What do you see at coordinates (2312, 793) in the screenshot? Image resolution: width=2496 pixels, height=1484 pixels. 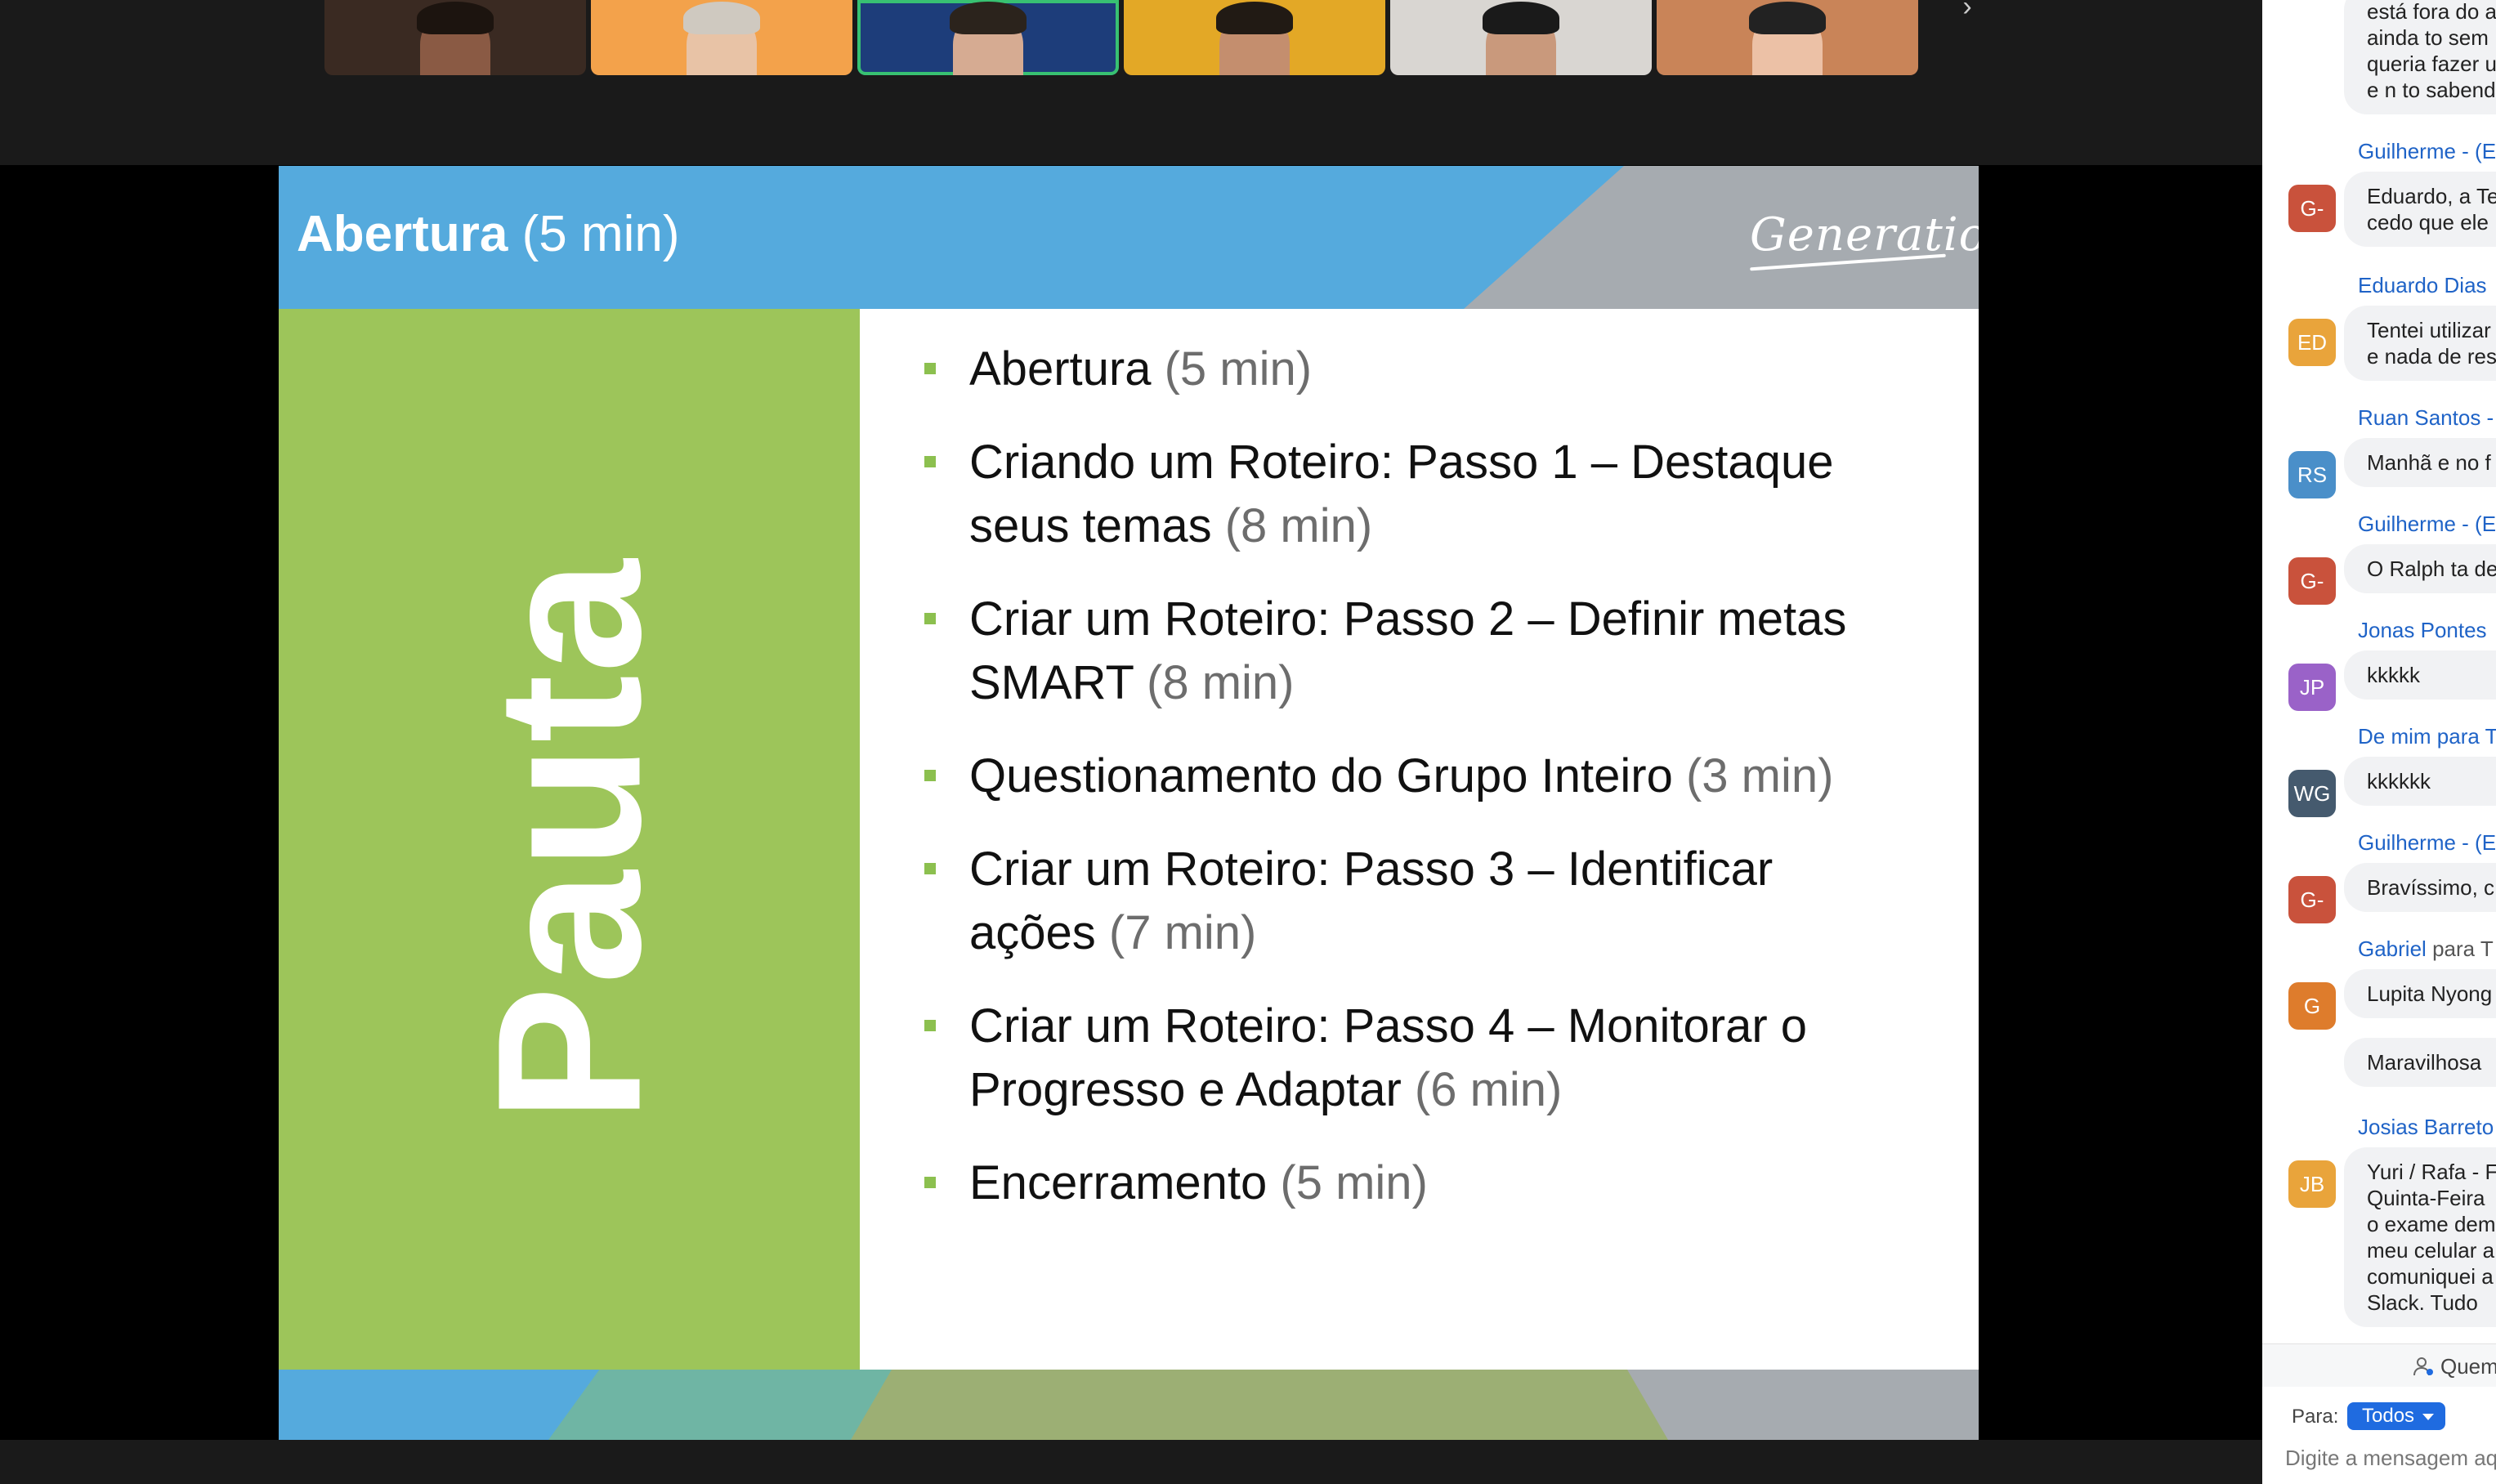 I see `avatar: WG` at bounding box center [2312, 793].